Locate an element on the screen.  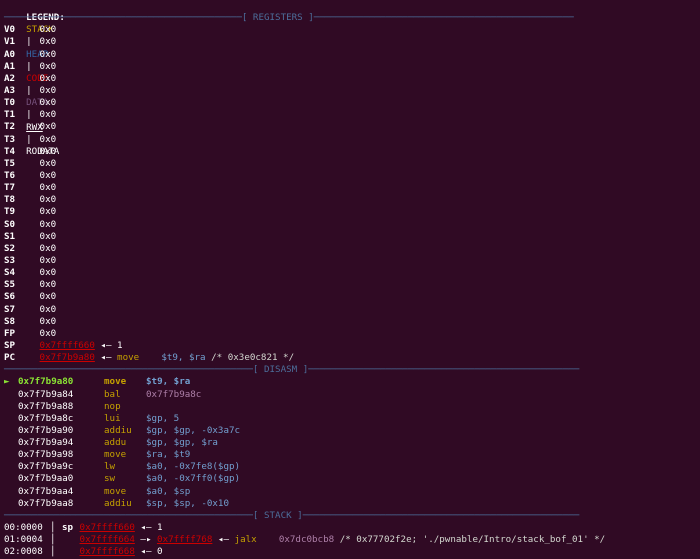
disasm-row: ► 0x7f7b9a80 move $t9, $ra is located at coordinates (352, 382).